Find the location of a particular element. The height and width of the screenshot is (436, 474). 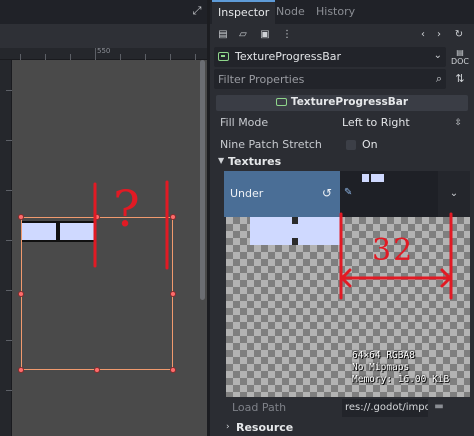

fill-mode-dropdown: Left to Right ⇳ is located at coordinates (402, 123).